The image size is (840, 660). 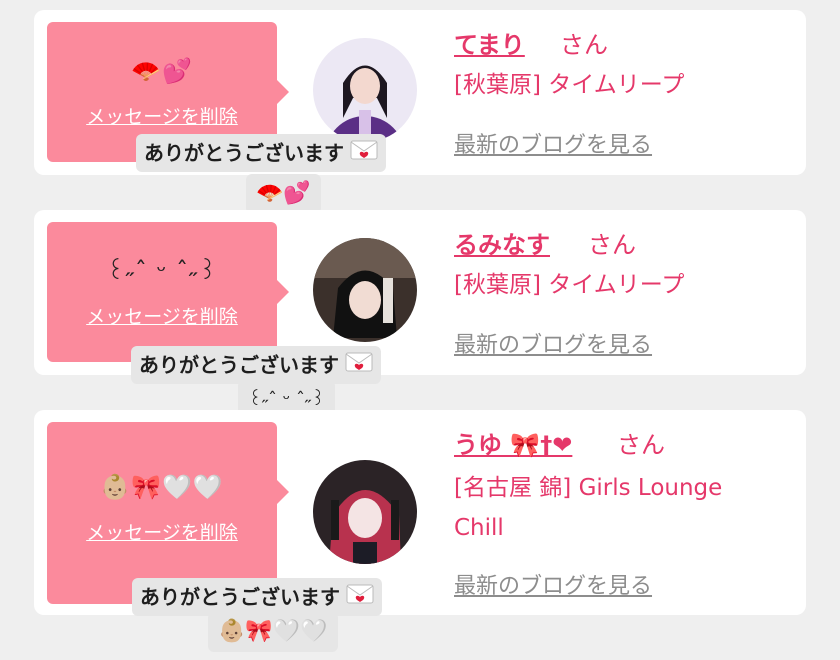 I want to click on message-emoji: ꒰˶ˆ ᵕ ˆ˶꒱, so click(x=162, y=271).